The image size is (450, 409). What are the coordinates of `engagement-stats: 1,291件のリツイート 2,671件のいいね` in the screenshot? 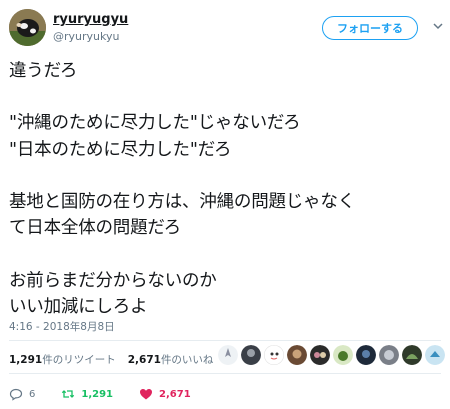 It's located at (111, 359).